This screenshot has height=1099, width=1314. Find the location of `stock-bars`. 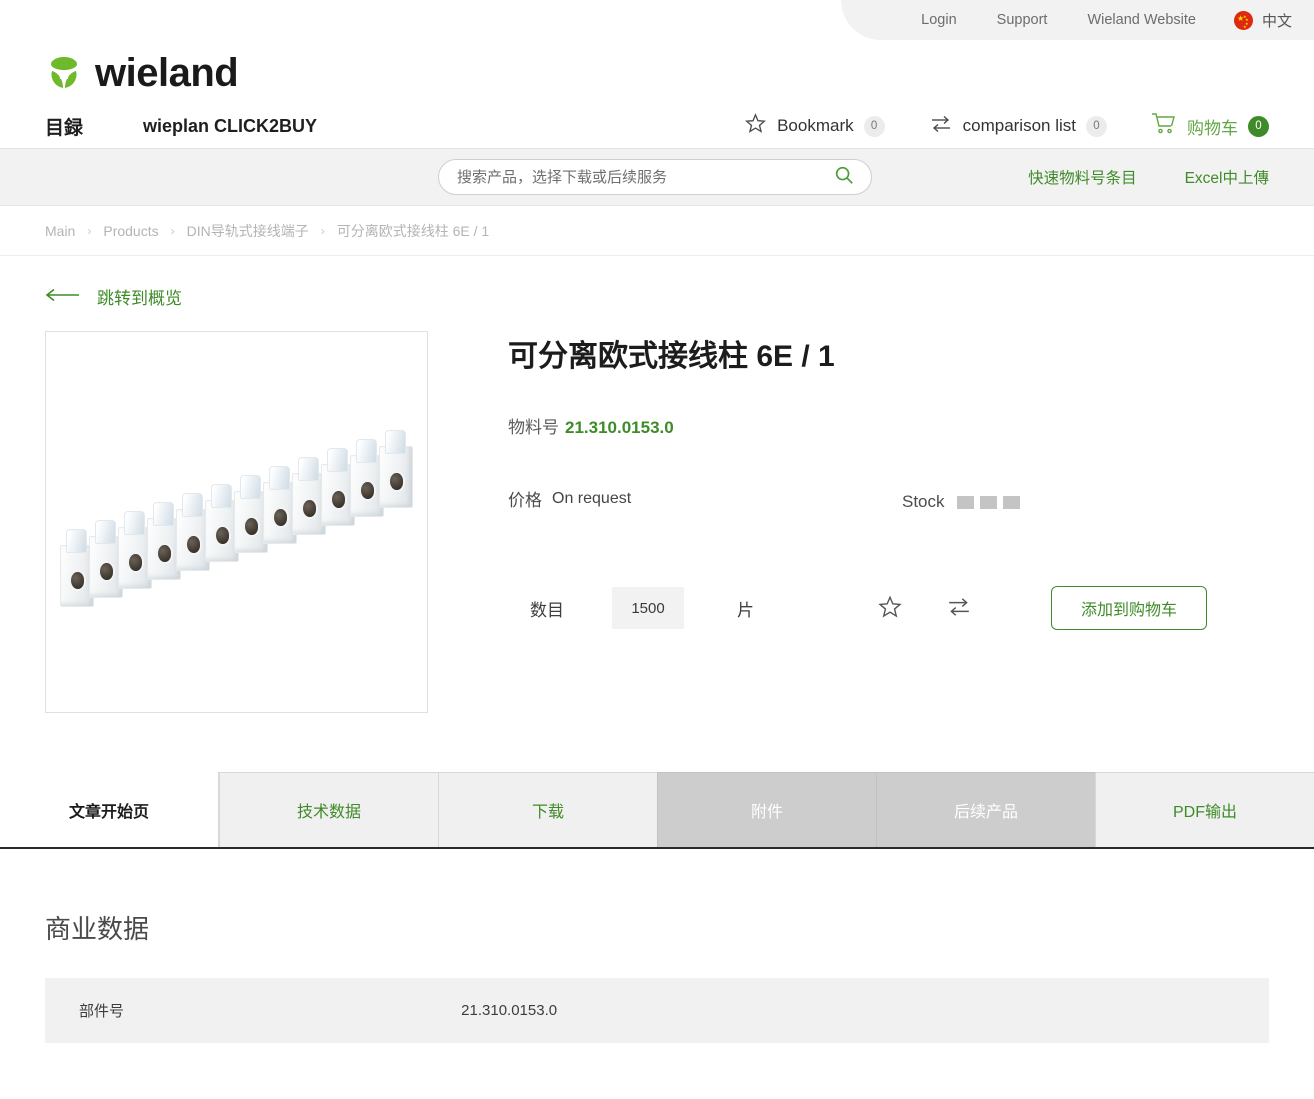

stock-bars is located at coordinates (988, 502).